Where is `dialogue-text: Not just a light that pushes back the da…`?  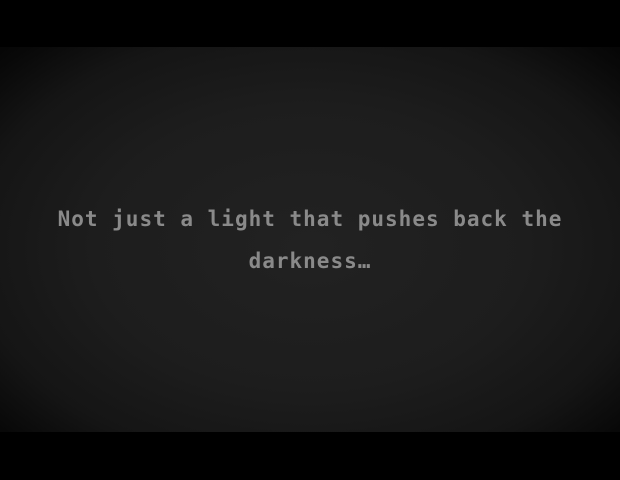 dialogue-text: Not just a light that pushes back the da… is located at coordinates (310, 240).